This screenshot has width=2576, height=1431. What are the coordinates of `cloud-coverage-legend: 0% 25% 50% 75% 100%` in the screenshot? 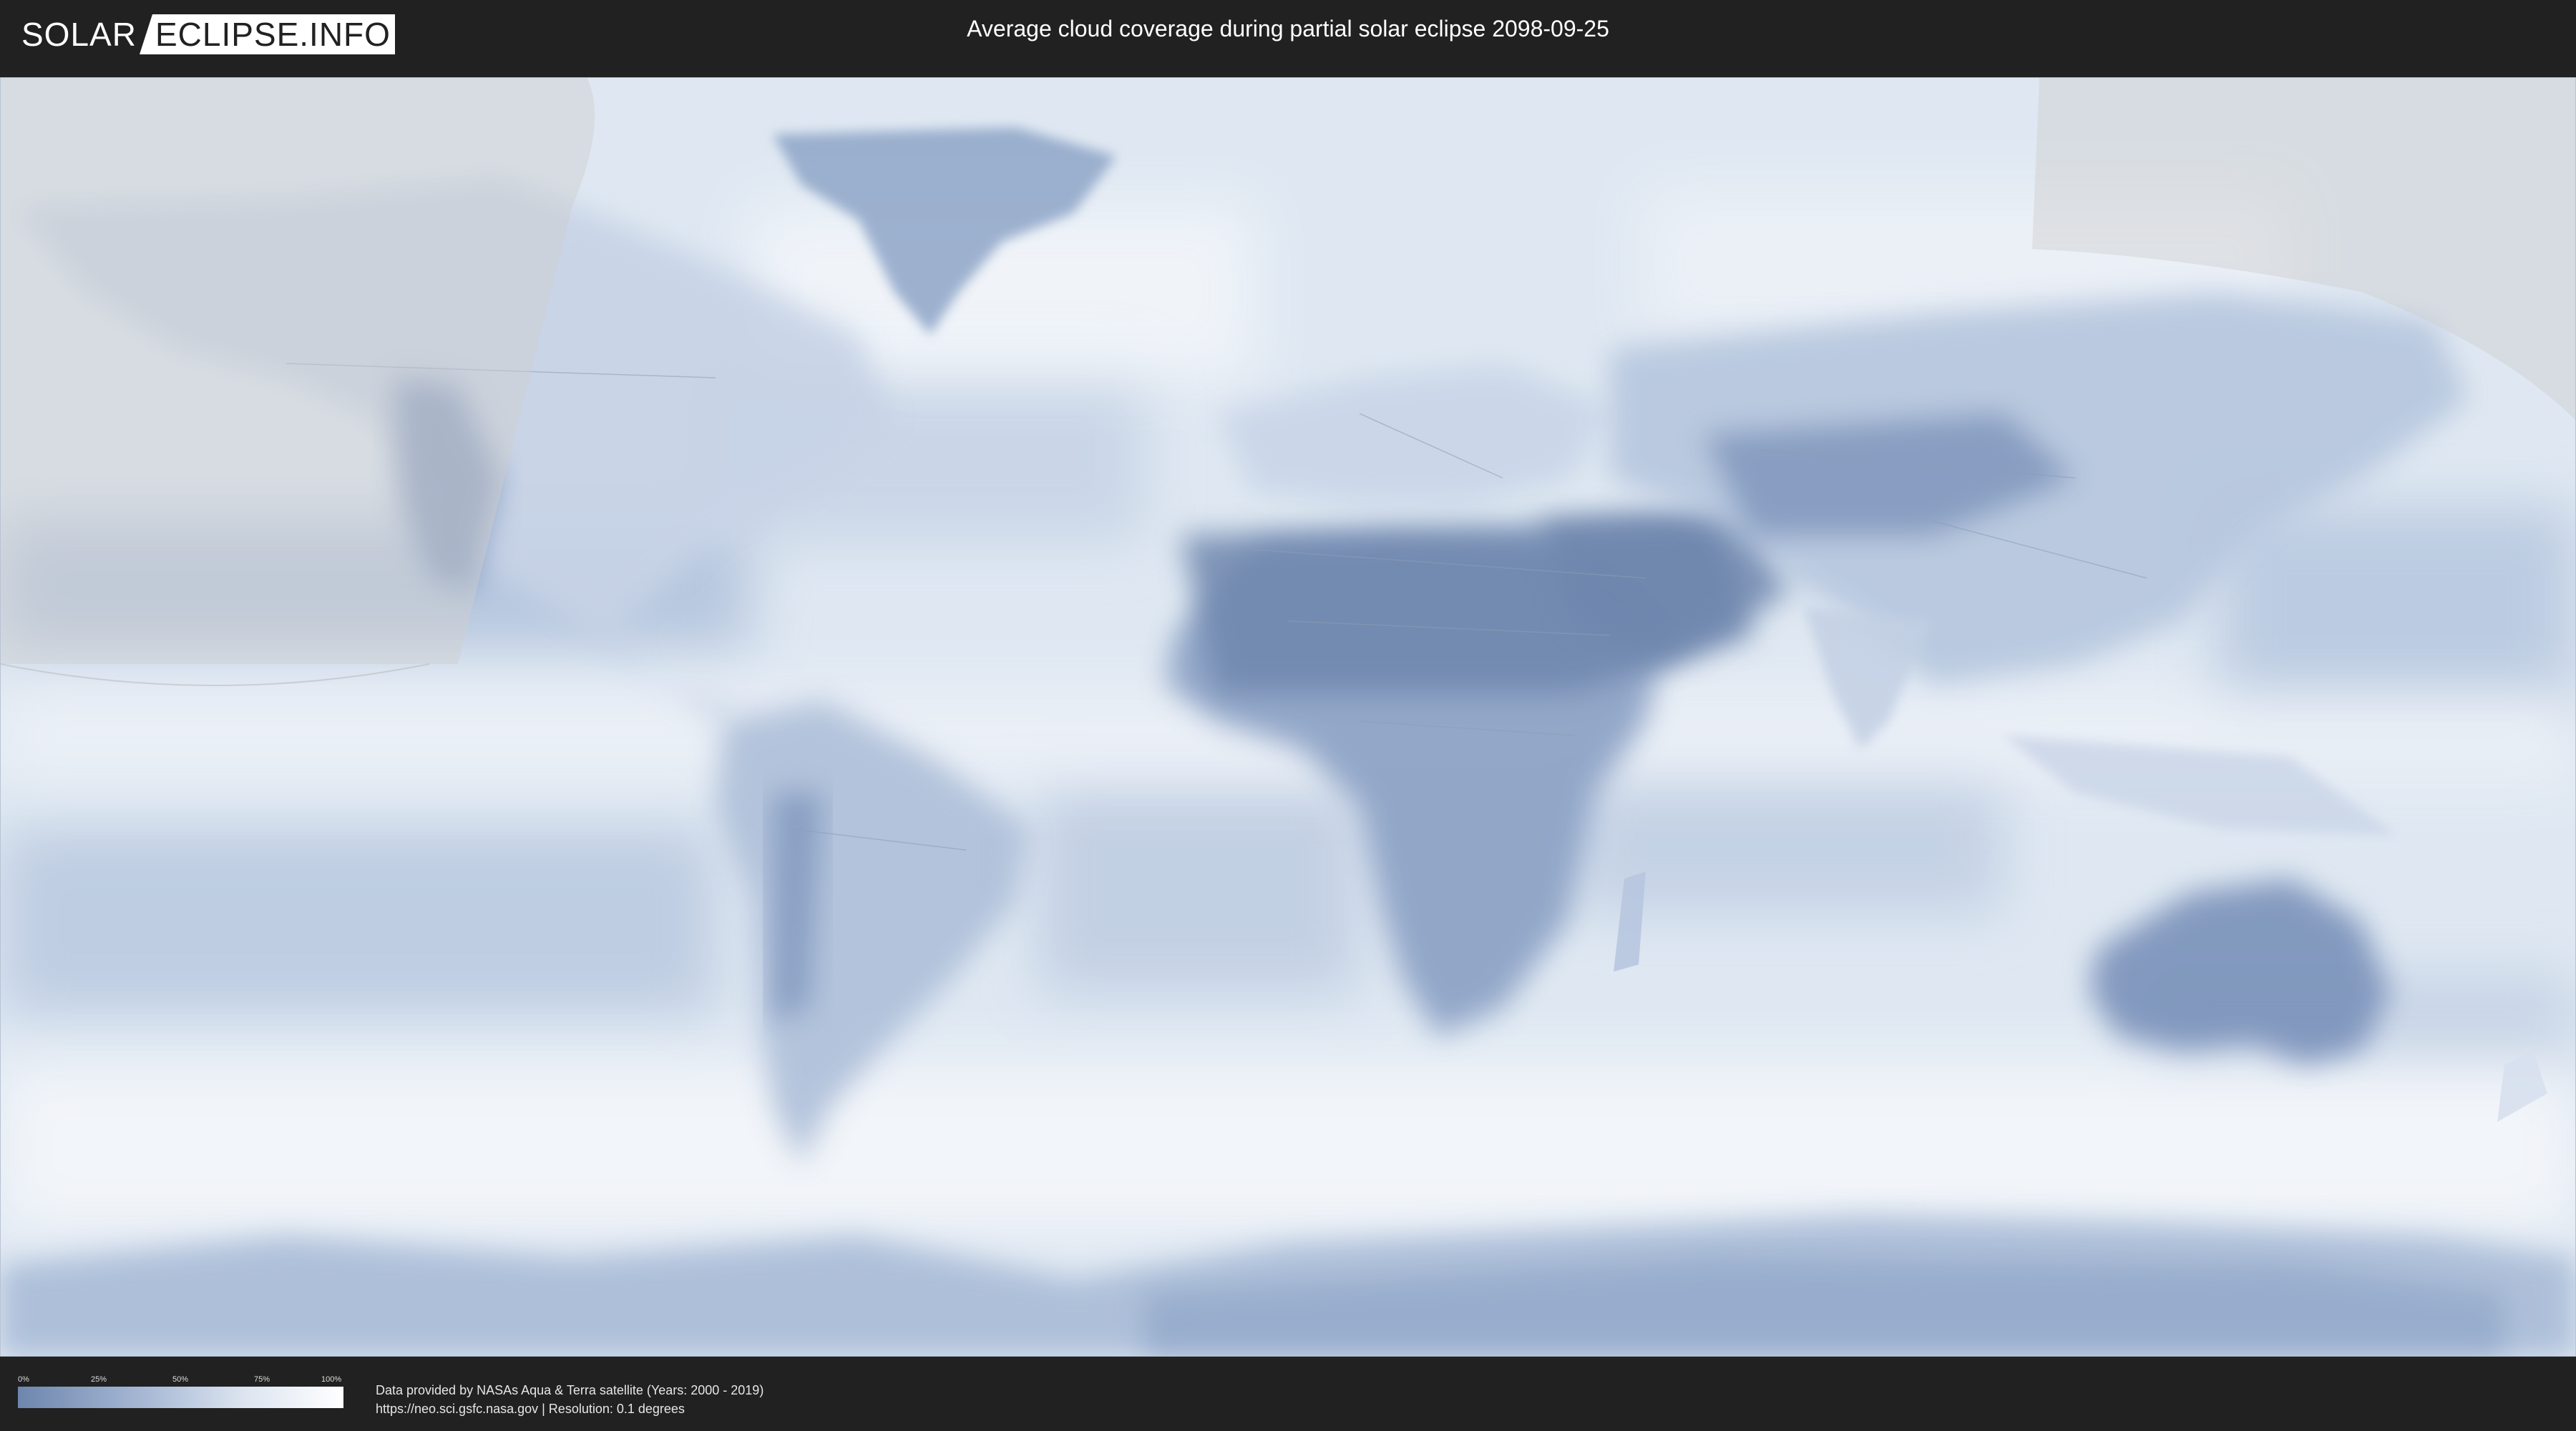 It's located at (180, 1391).